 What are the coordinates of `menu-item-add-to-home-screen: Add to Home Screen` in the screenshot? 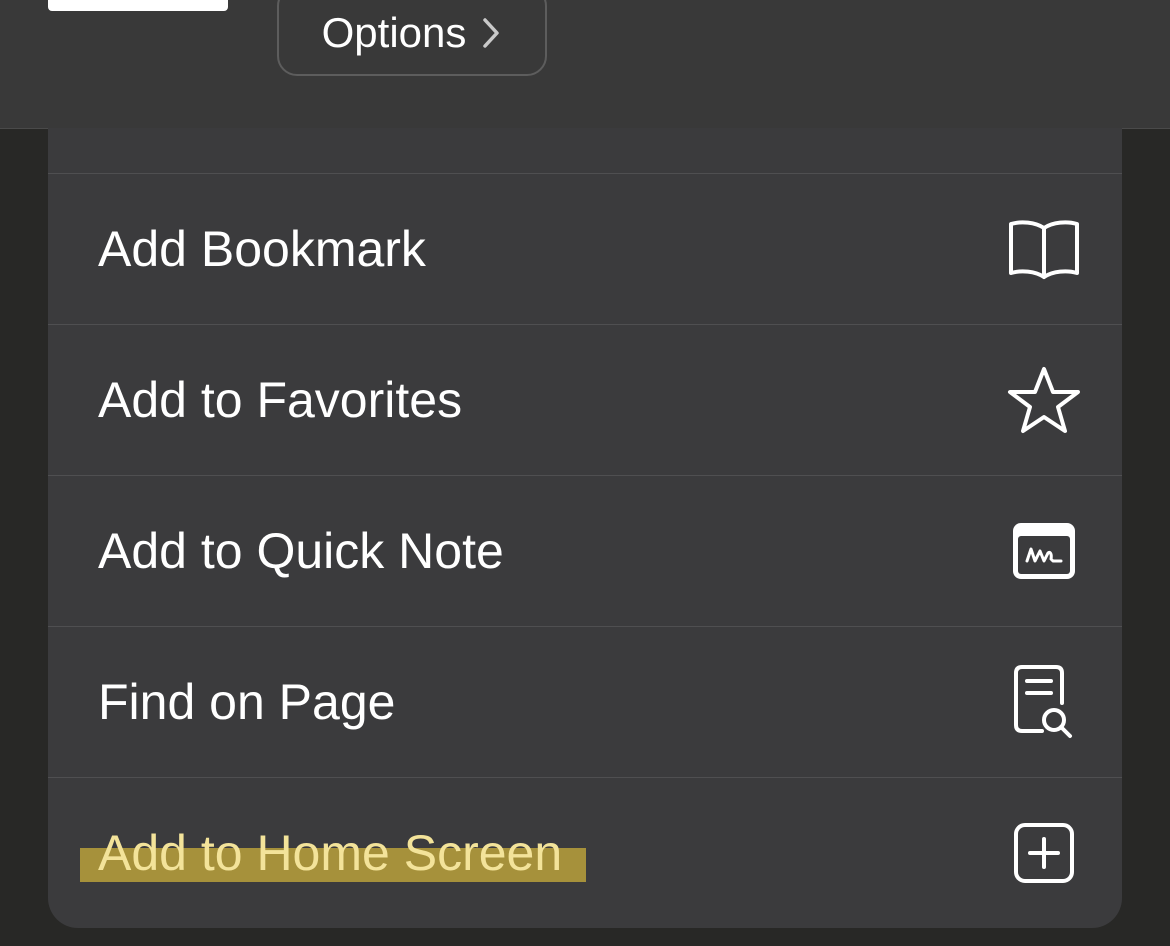 It's located at (585, 853).